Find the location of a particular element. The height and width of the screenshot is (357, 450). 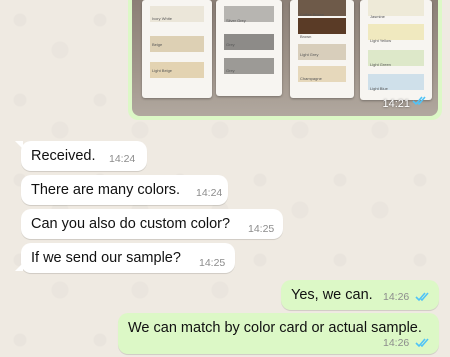

swatch-label: Coffee Brown is located at coordinates (312, 14).